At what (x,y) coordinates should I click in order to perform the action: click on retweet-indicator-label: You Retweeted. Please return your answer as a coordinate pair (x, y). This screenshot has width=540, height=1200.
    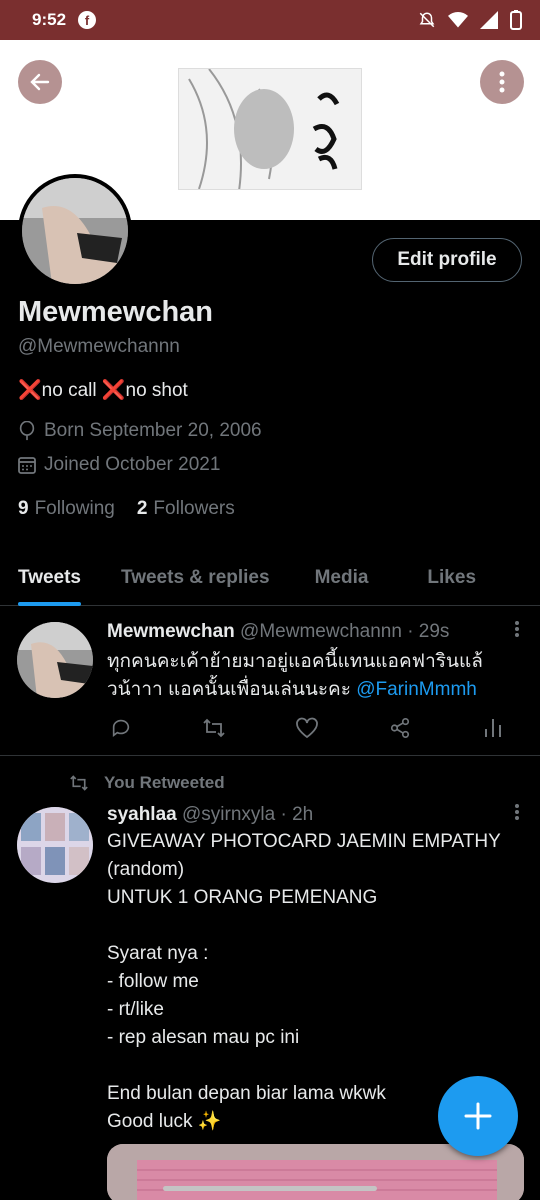
    Looking at the image, I should click on (164, 782).